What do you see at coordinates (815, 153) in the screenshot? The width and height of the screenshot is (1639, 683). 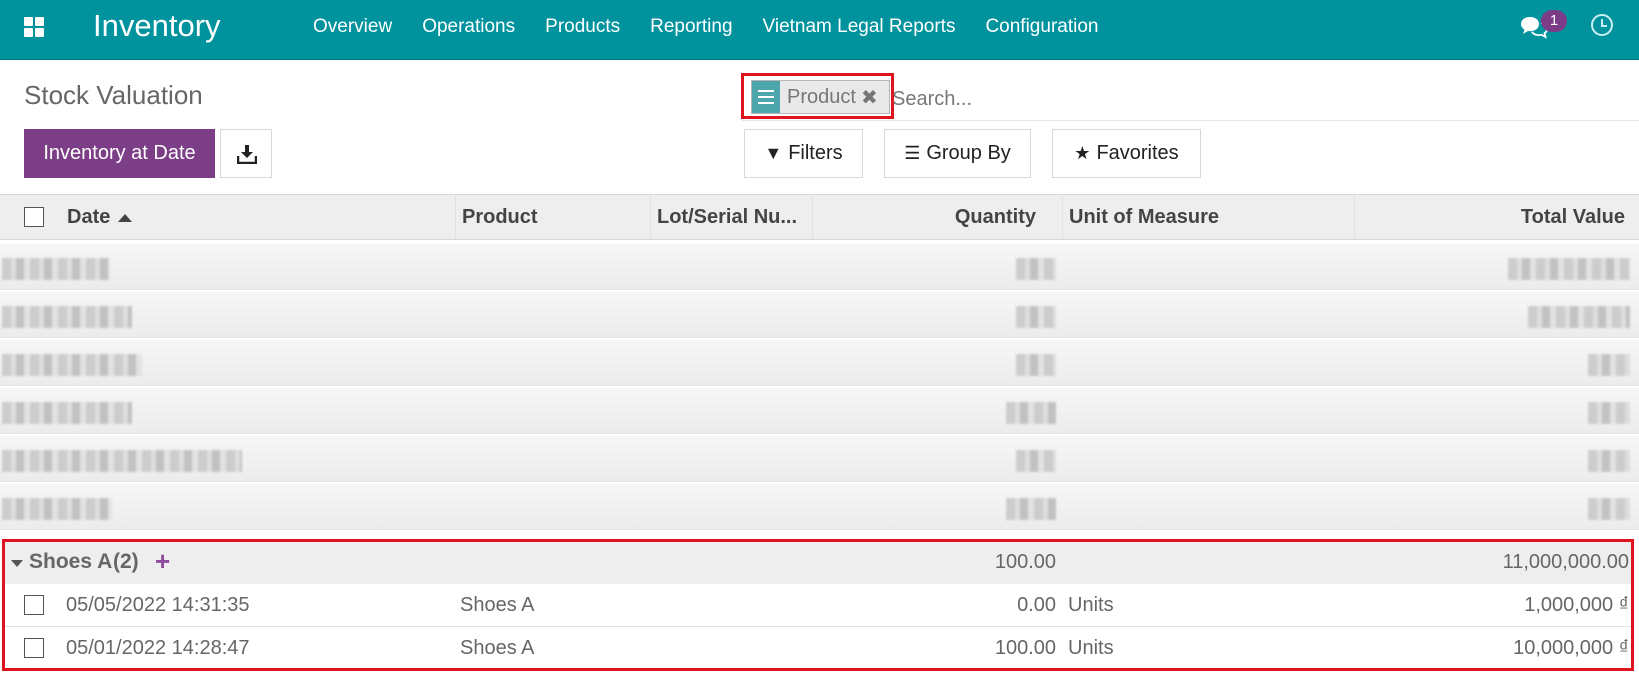 I see `filters-label: Filters` at bounding box center [815, 153].